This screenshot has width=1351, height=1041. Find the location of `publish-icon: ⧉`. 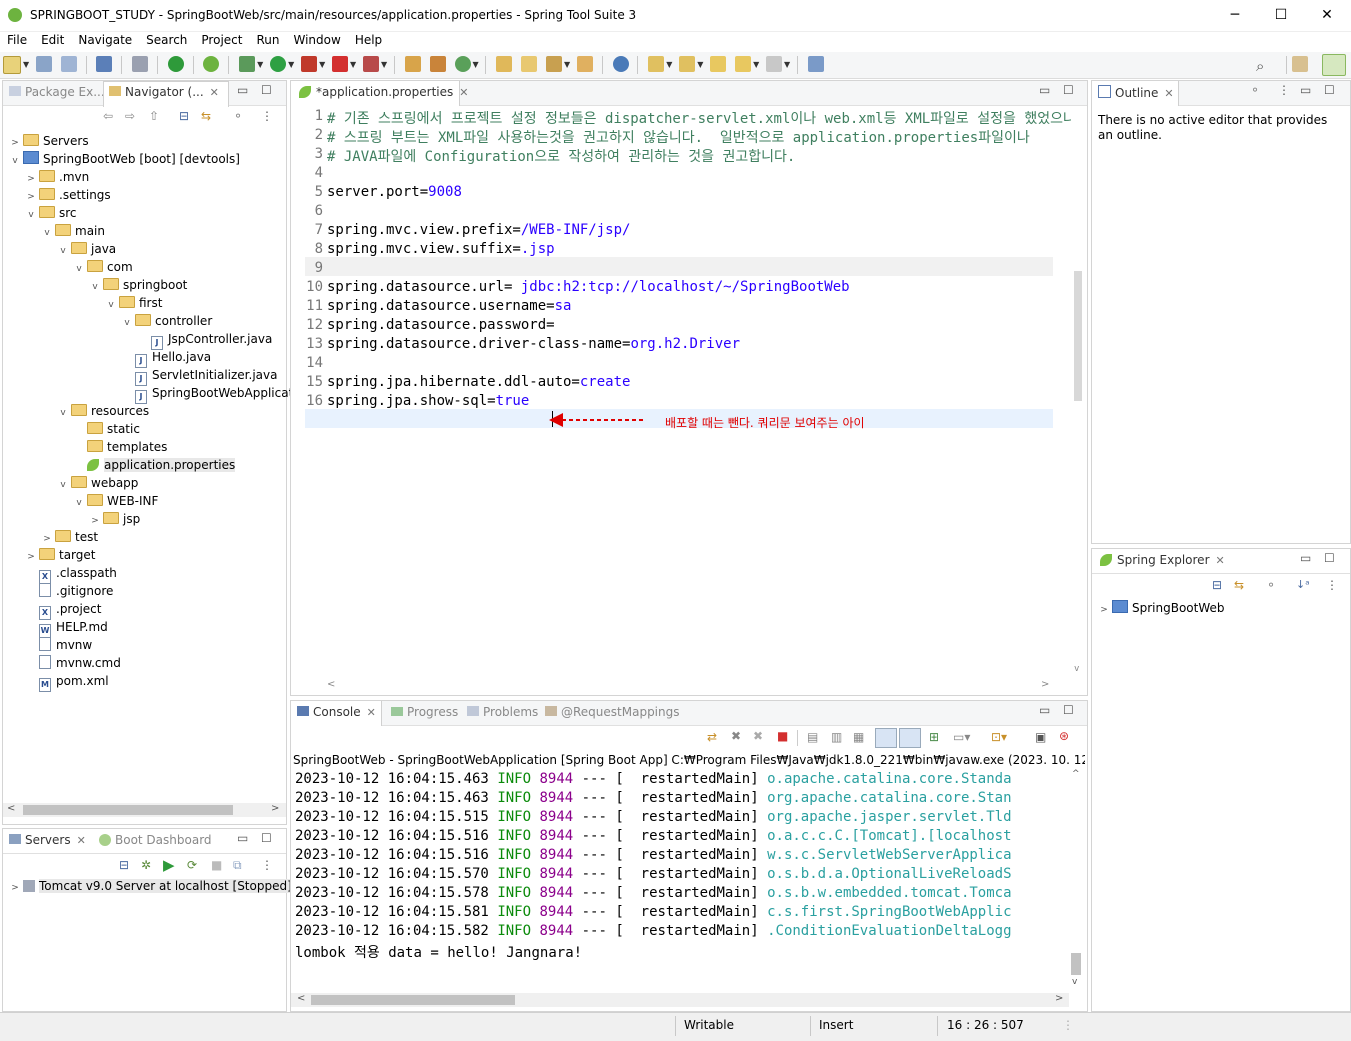

publish-icon: ⧉ is located at coordinates (237, 865).